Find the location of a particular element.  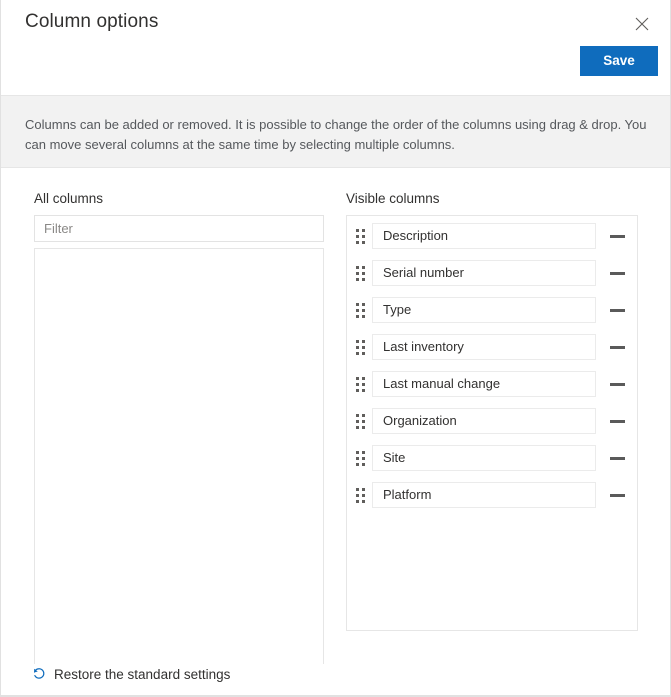

visible-column-row: Last manual change is located at coordinates (492, 384).